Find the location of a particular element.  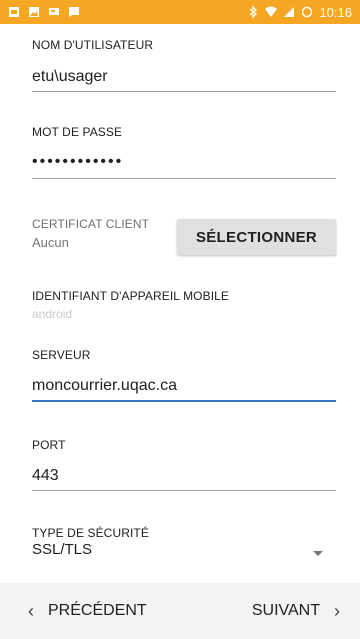

server-label: SERVEUR is located at coordinates (61, 355).